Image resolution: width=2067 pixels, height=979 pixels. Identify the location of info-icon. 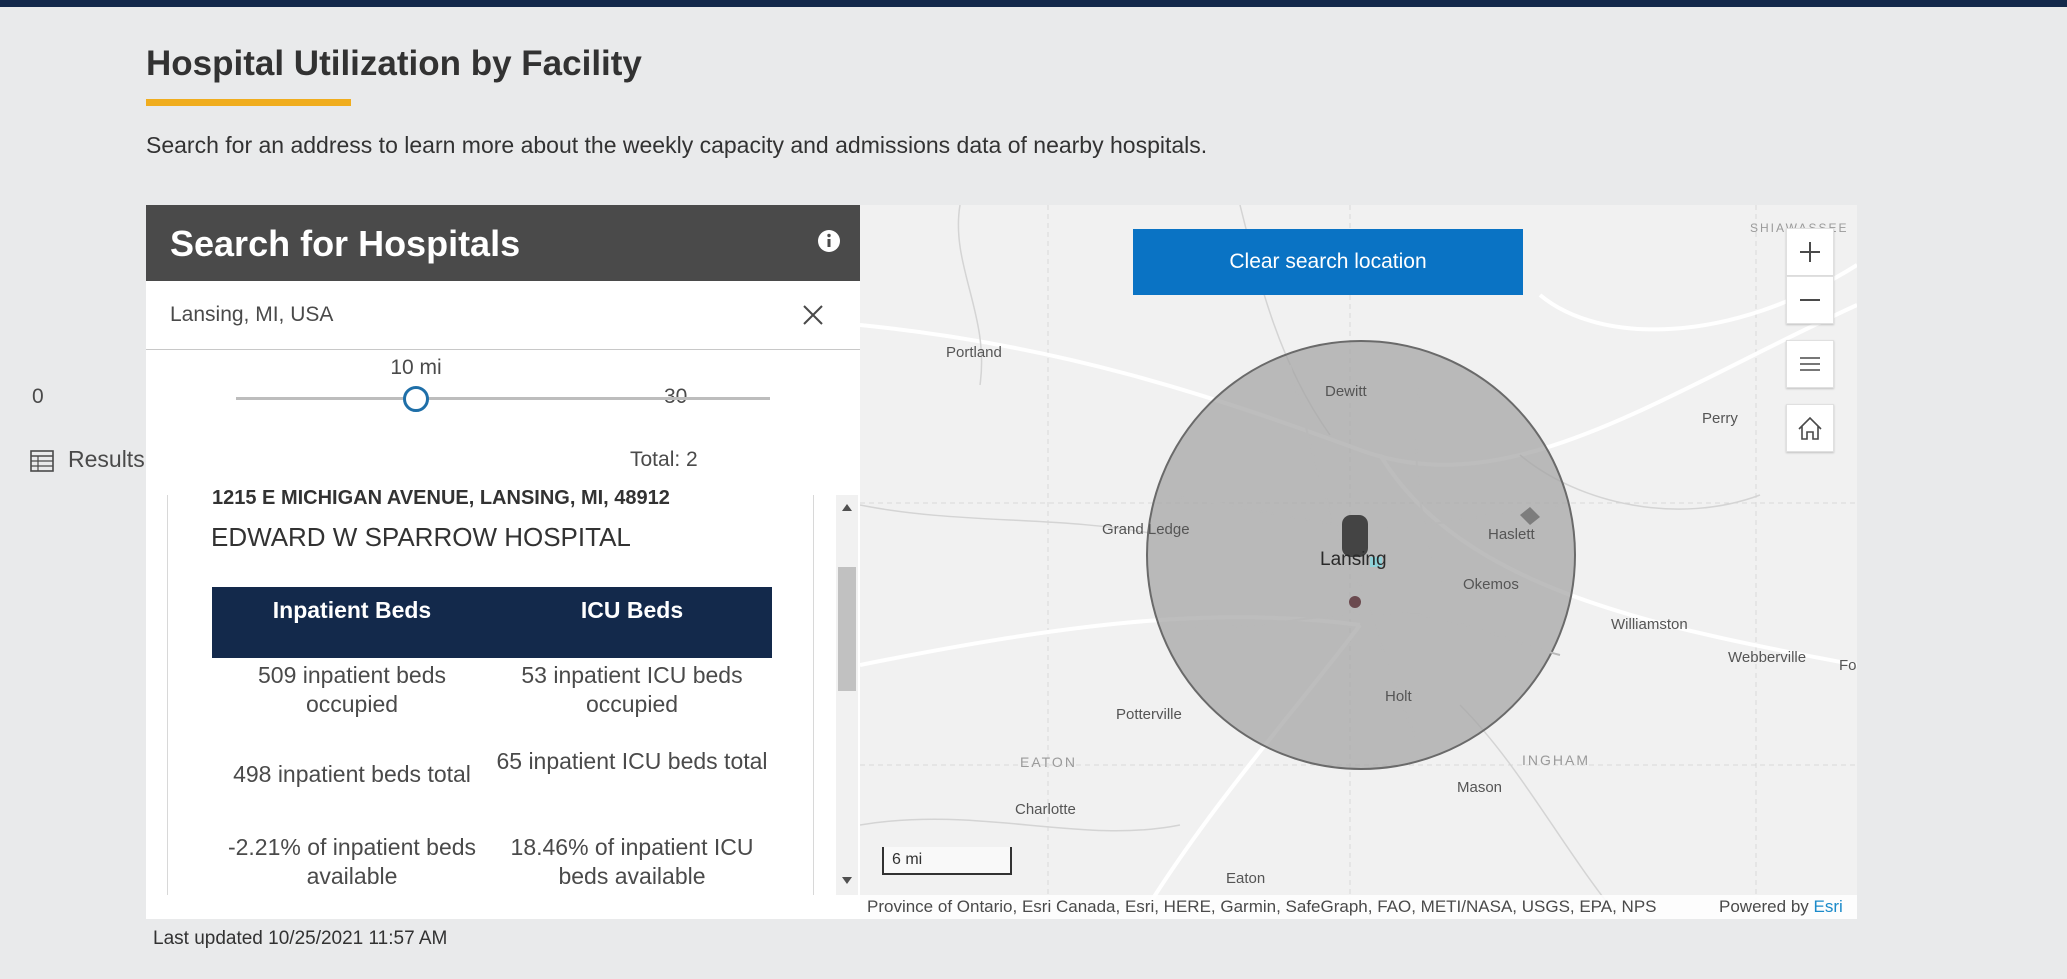
(829, 241).